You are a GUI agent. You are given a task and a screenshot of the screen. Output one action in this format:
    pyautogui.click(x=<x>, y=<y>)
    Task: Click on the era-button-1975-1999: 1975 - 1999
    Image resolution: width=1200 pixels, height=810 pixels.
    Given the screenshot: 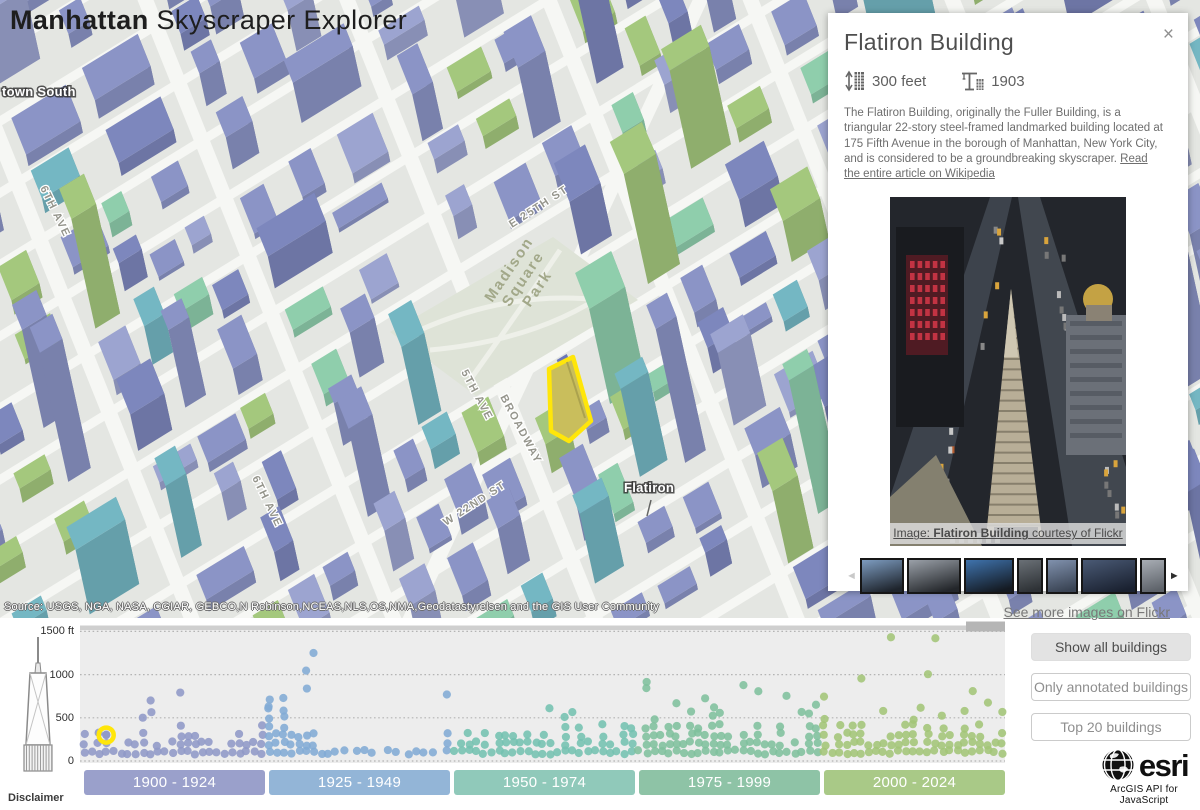 What is the action you would take?
    pyautogui.click(x=729, y=782)
    